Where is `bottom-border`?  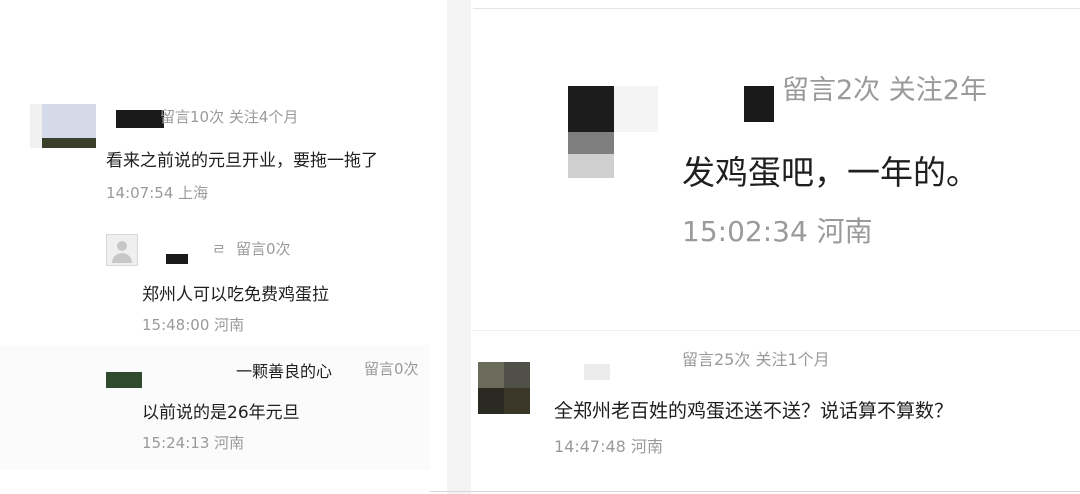
bottom-border is located at coordinates (755, 491).